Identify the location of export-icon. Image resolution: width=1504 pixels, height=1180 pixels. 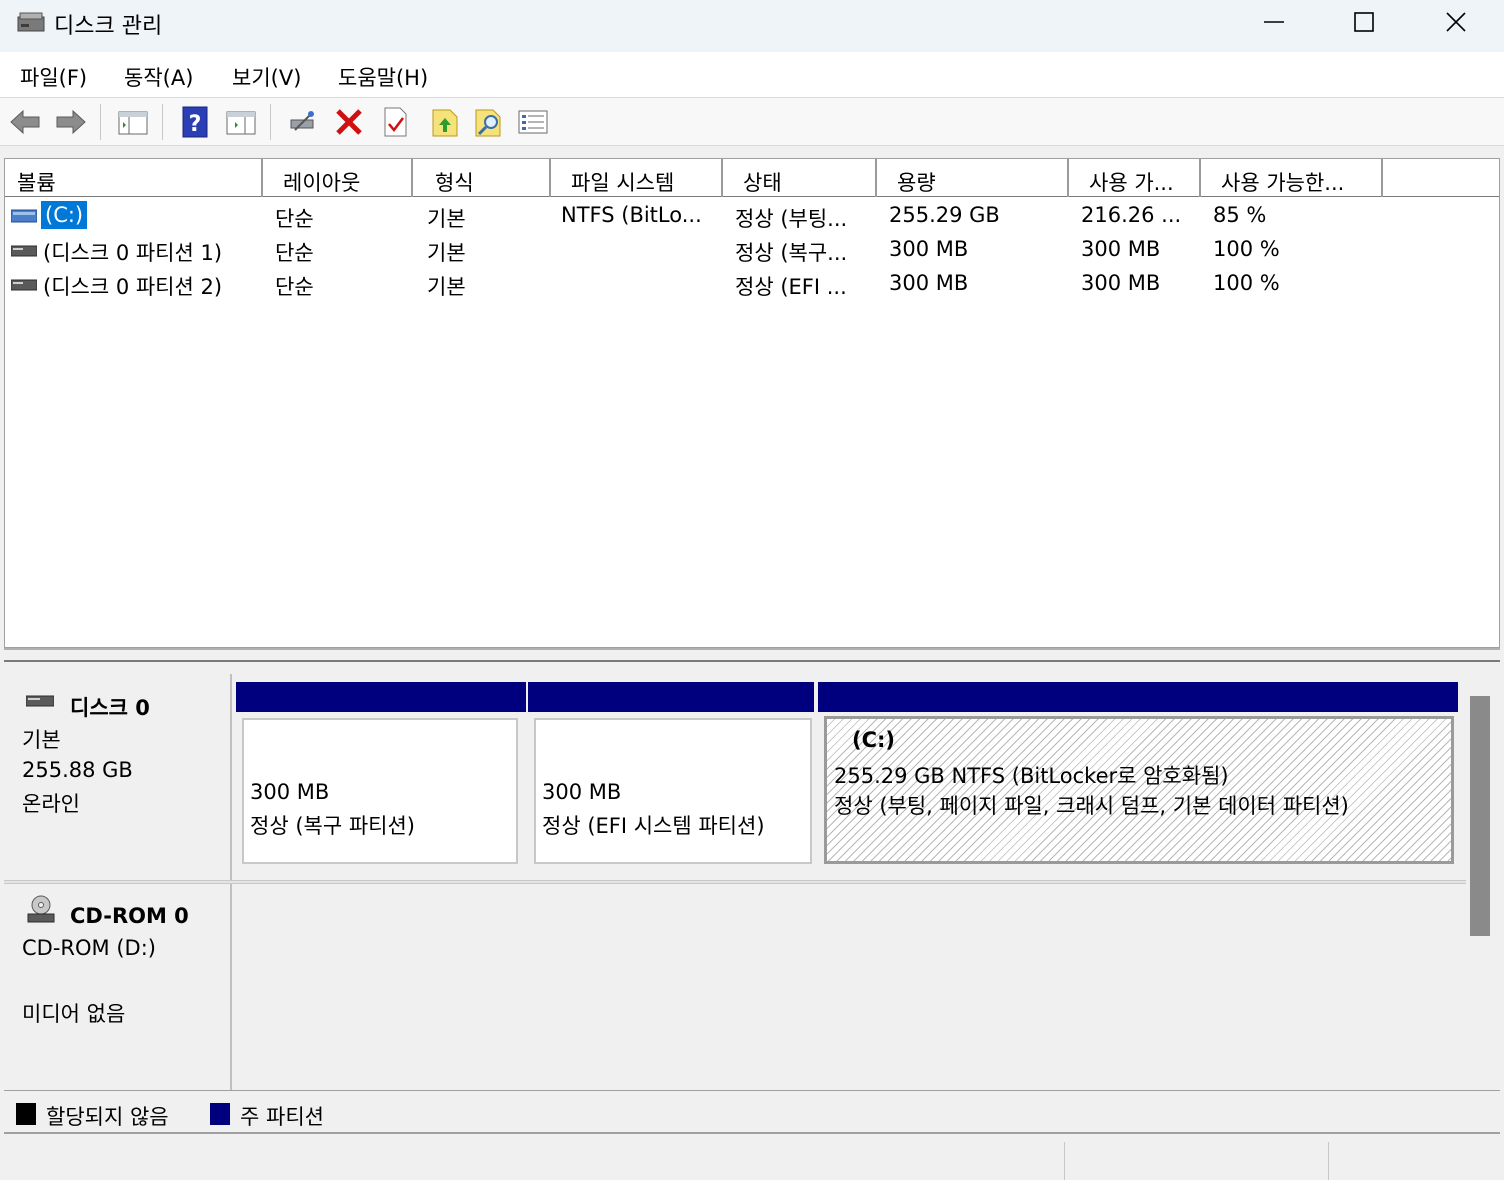
(445, 122).